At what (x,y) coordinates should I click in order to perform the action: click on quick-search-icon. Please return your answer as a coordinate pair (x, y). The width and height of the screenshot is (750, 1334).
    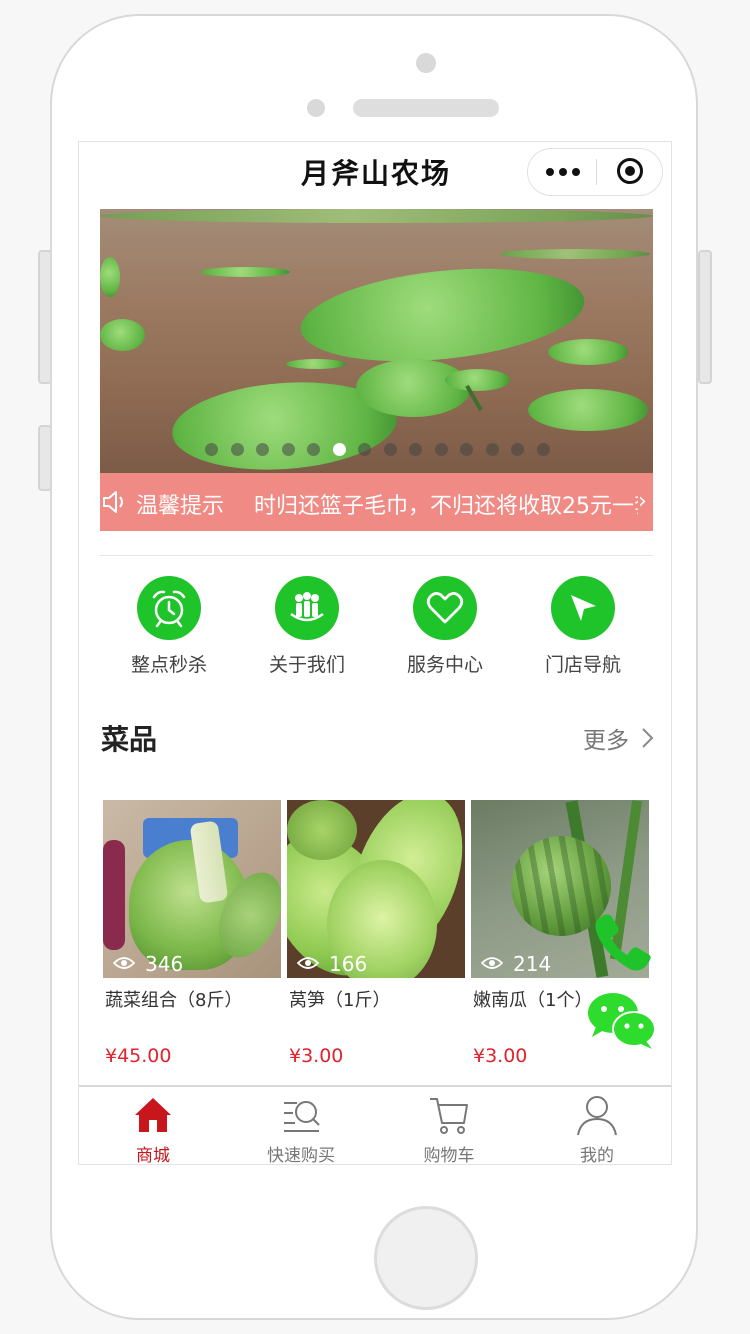
    Looking at the image, I should click on (302, 1116).